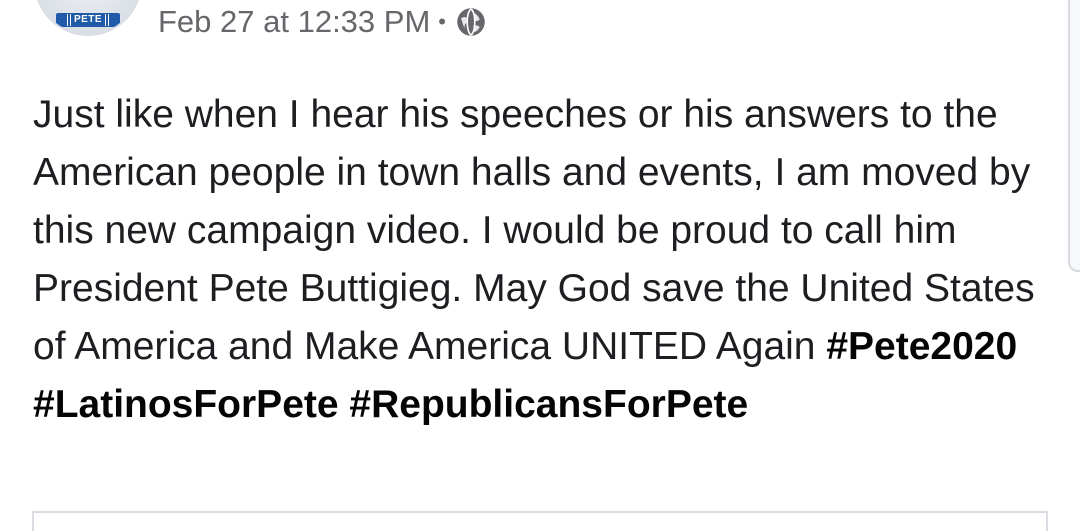 The width and height of the screenshot is (1080, 531). I want to click on link-preview-card, so click(540, 521).